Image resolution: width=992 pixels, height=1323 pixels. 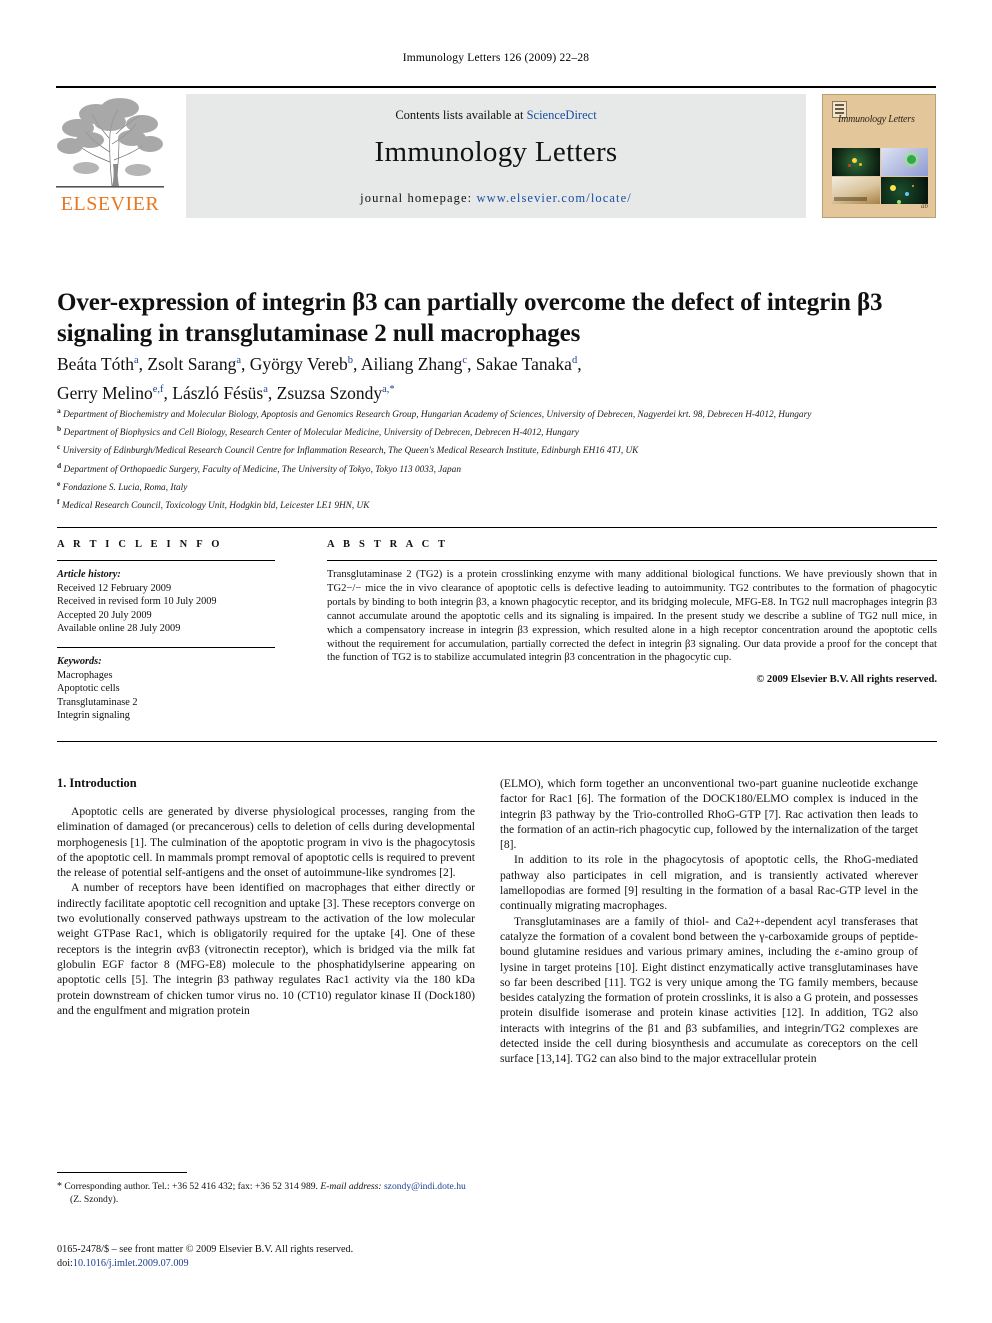 What do you see at coordinates (85, 675) in the screenshot?
I see `keyword-item: Macrophages` at bounding box center [85, 675].